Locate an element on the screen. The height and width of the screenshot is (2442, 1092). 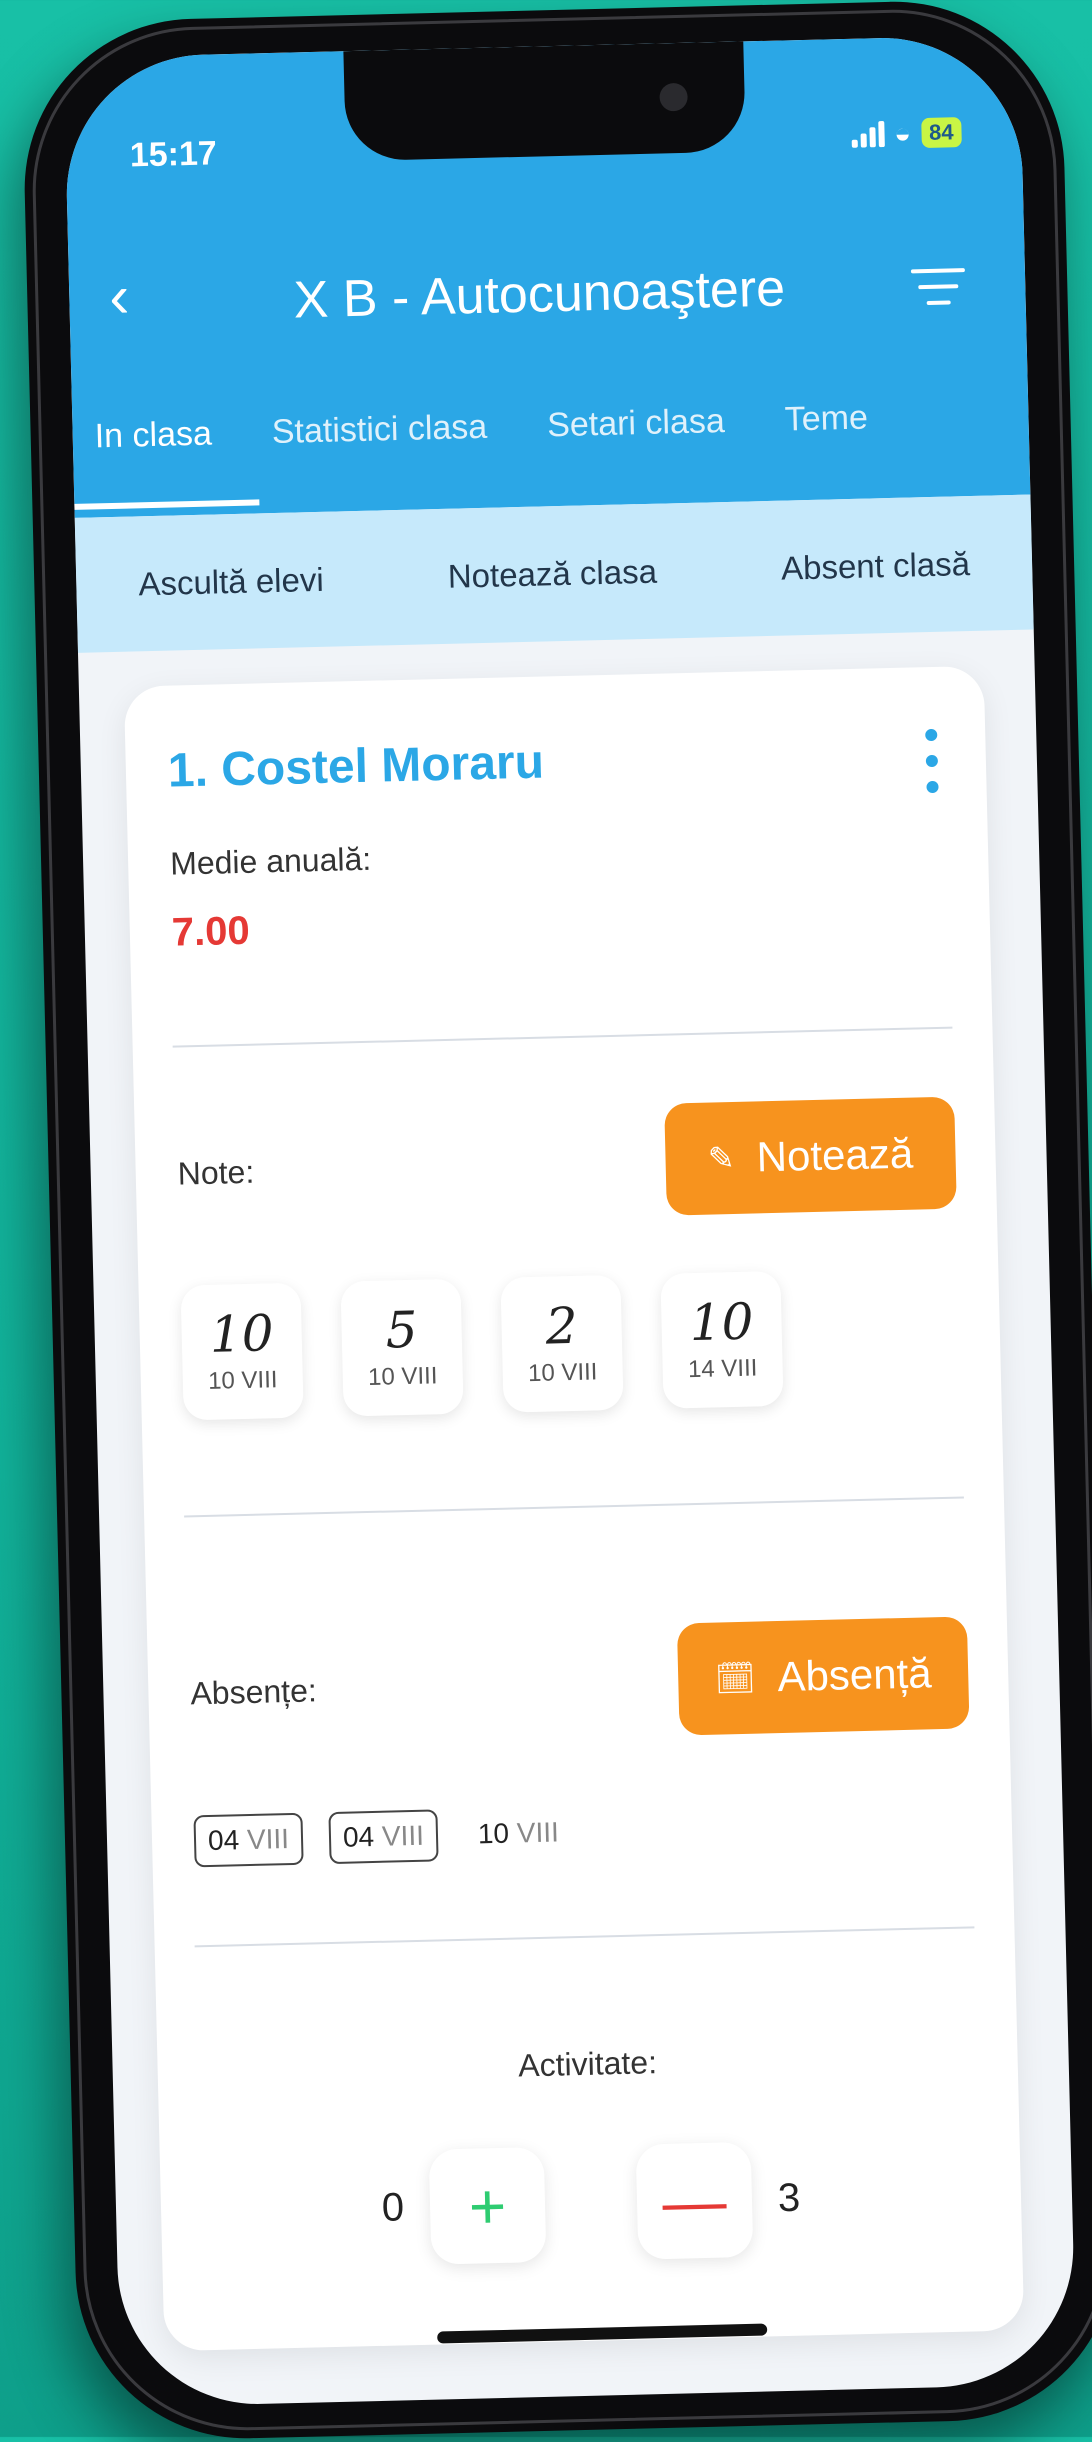
student-name: 1. Costel Moraru is located at coordinates (355, 767).